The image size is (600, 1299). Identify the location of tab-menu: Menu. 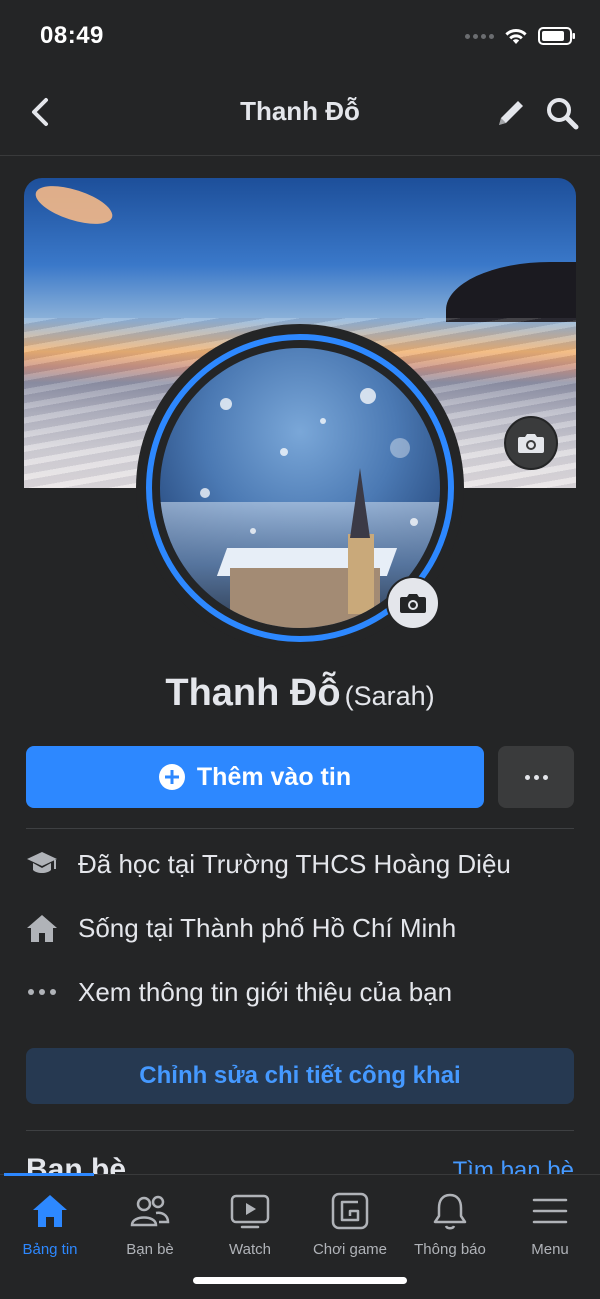
(550, 1229).